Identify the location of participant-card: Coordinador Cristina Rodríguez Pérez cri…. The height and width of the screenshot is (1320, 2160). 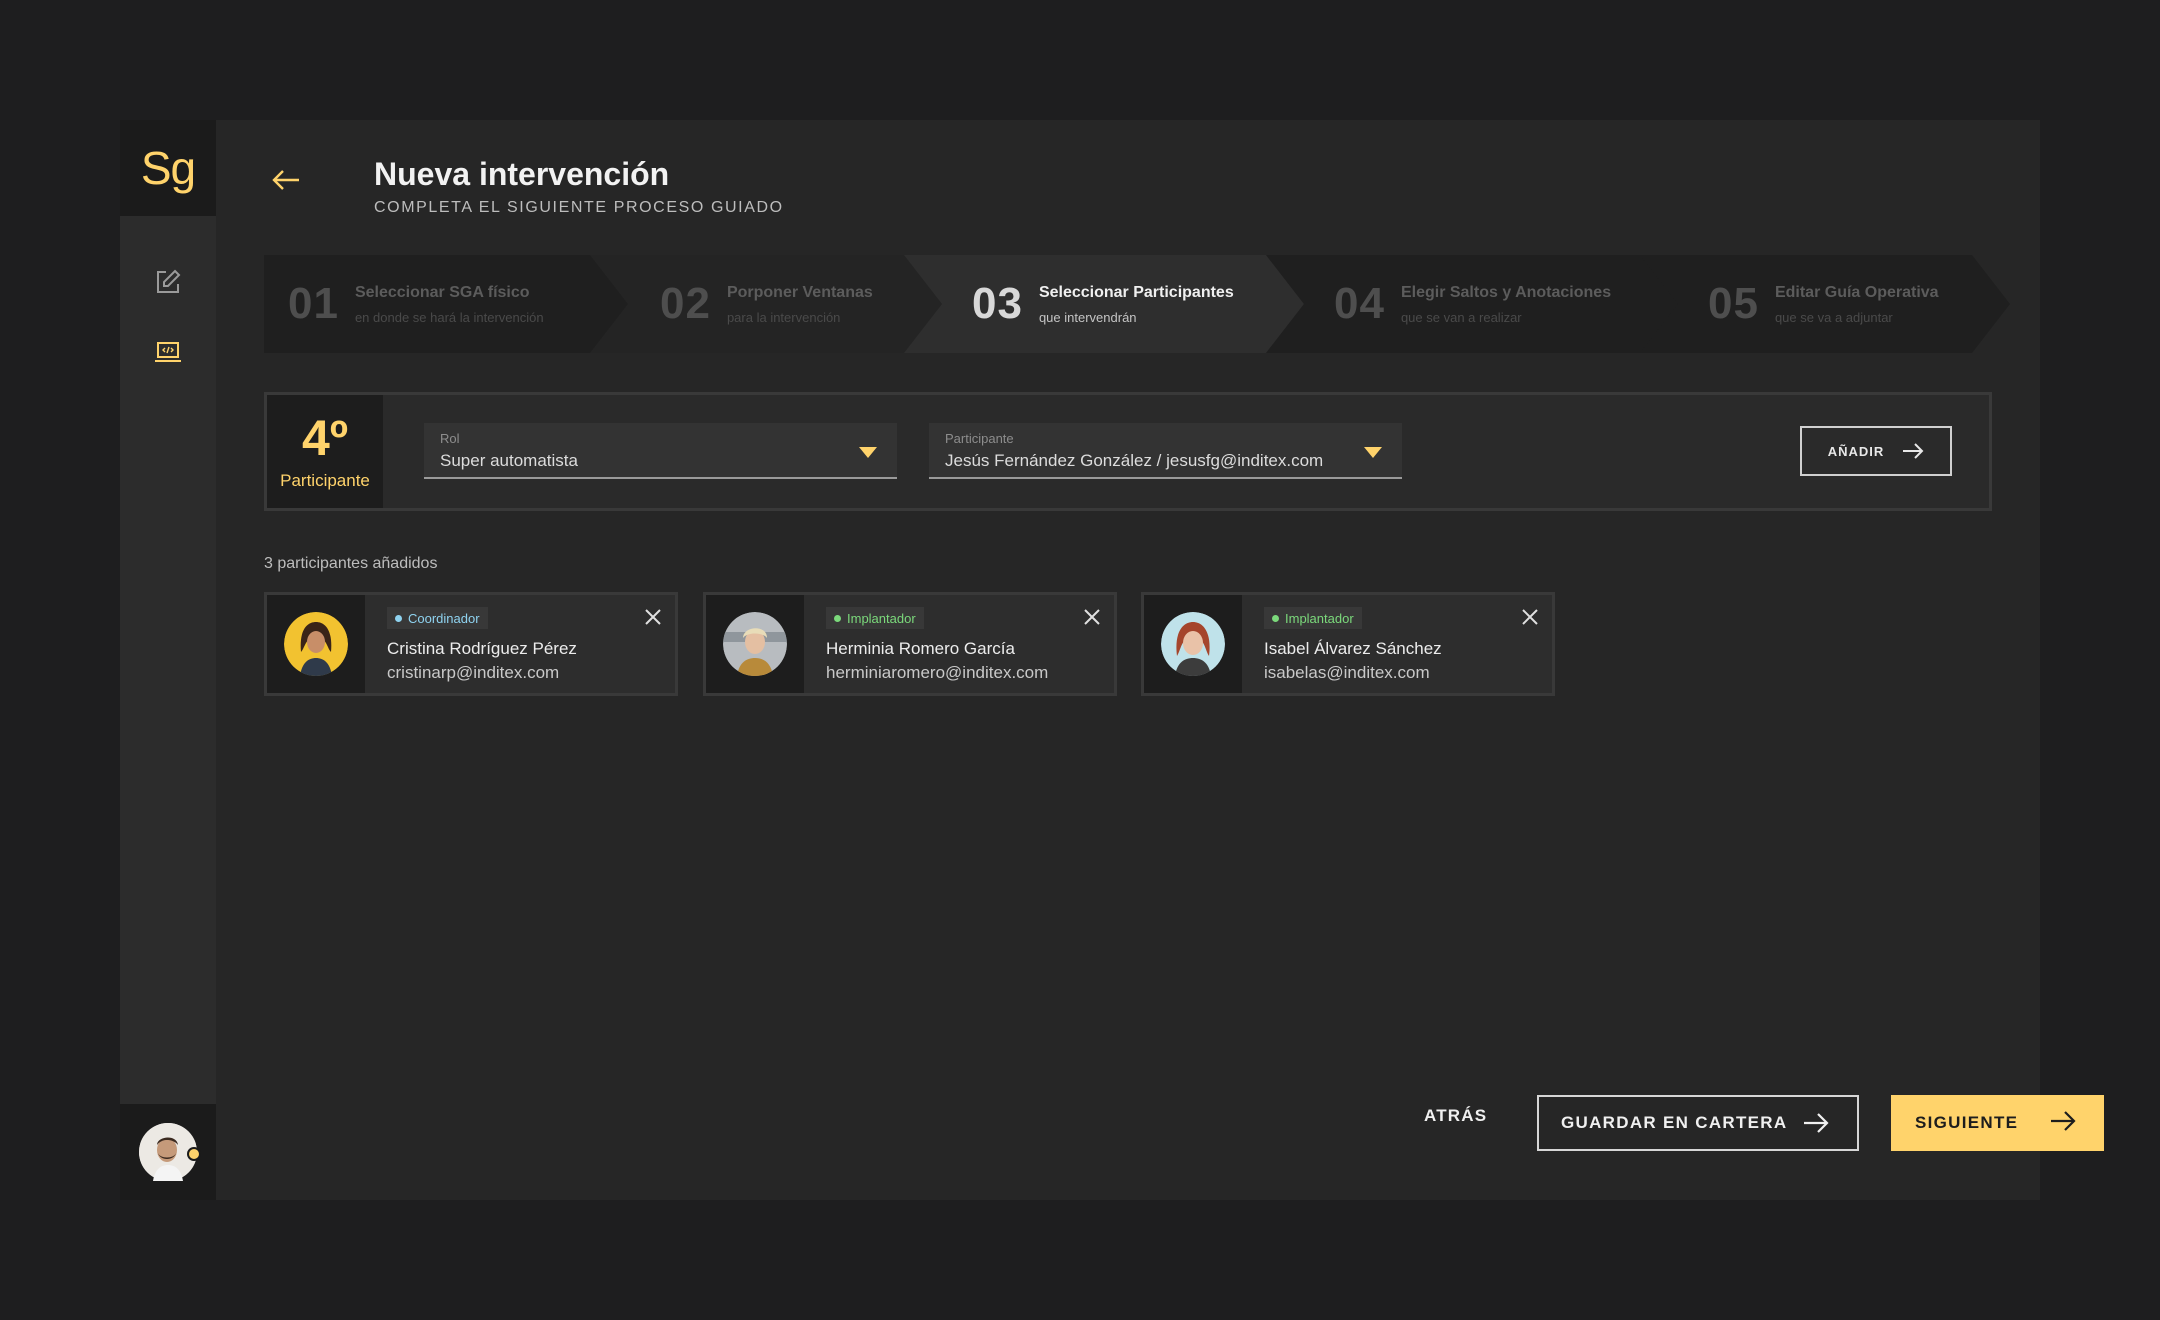
(471, 644).